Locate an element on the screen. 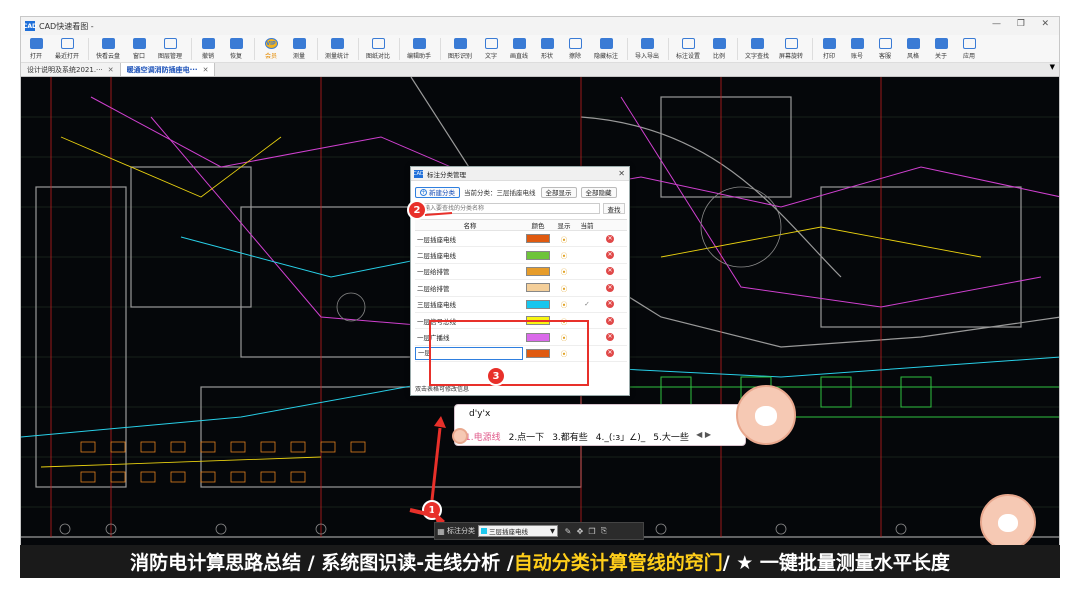  toolbar-label: 图纸对比 is located at coordinates (377, 56).